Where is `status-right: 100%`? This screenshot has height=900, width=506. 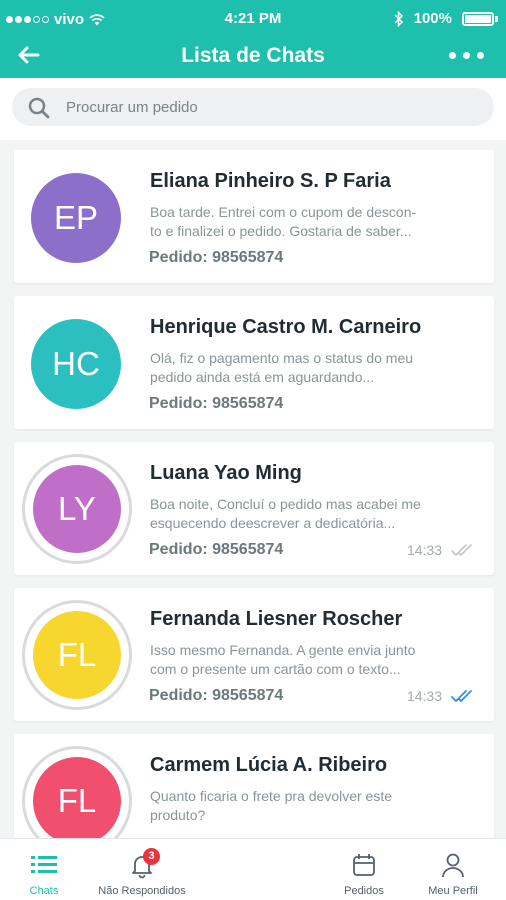
status-right: 100% is located at coordinates (446, 18).